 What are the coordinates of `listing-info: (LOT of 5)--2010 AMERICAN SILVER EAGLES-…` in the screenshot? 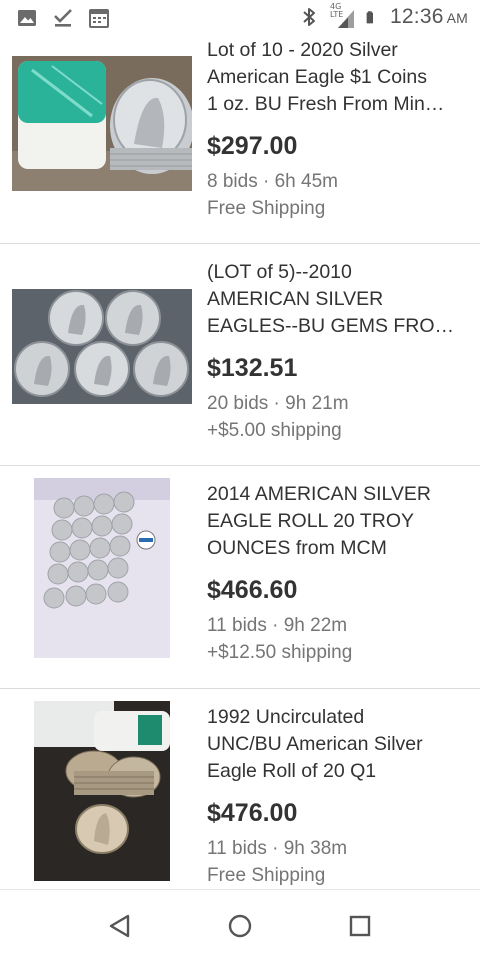 It's located at (334, 351).